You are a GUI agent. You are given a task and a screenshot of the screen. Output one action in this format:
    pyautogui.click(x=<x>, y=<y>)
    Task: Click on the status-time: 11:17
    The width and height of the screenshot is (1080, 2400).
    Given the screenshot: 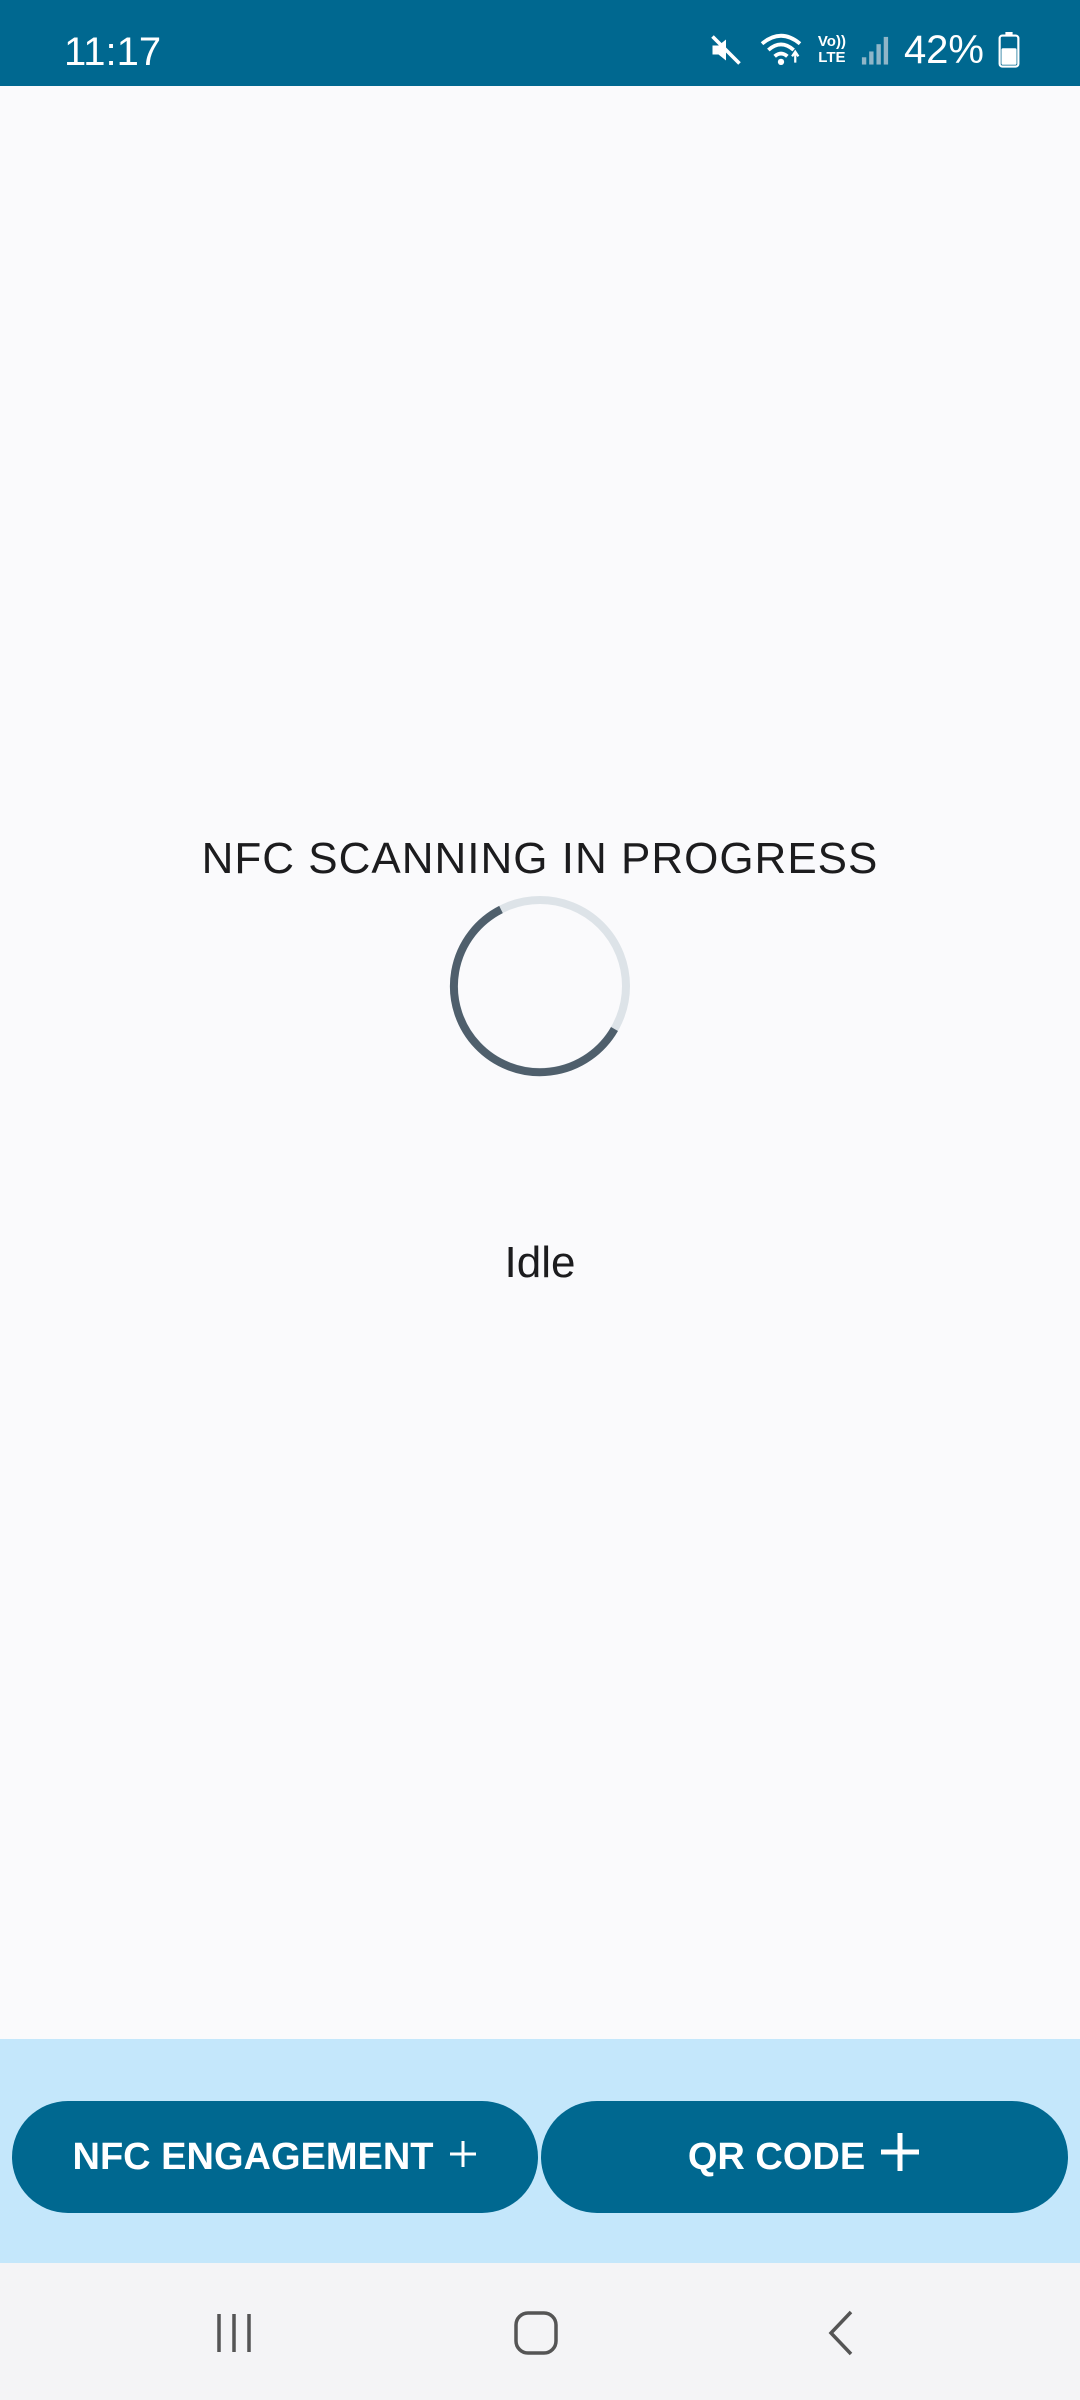 What is the action you would take?
    pyautogui.click(x=113, y=52)
    